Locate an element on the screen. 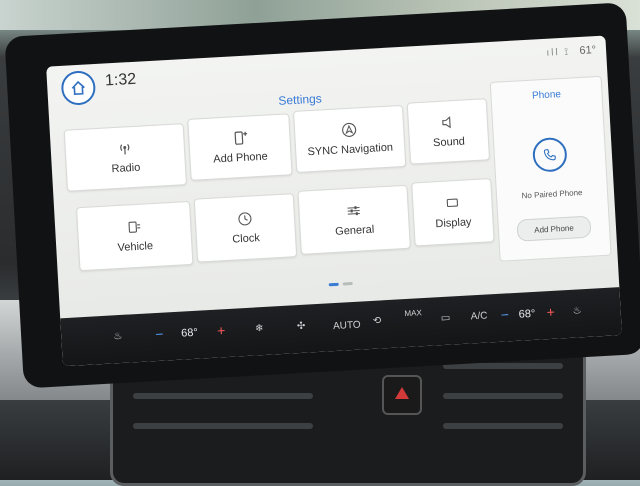  display-icon is located at coordinates (452, 203).